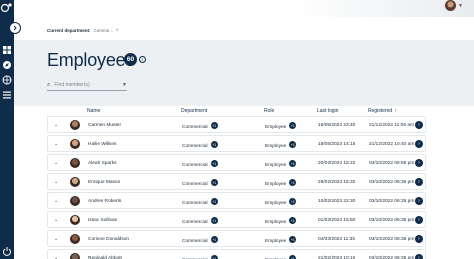  I want to click on logo-icon, so click(6, 8).